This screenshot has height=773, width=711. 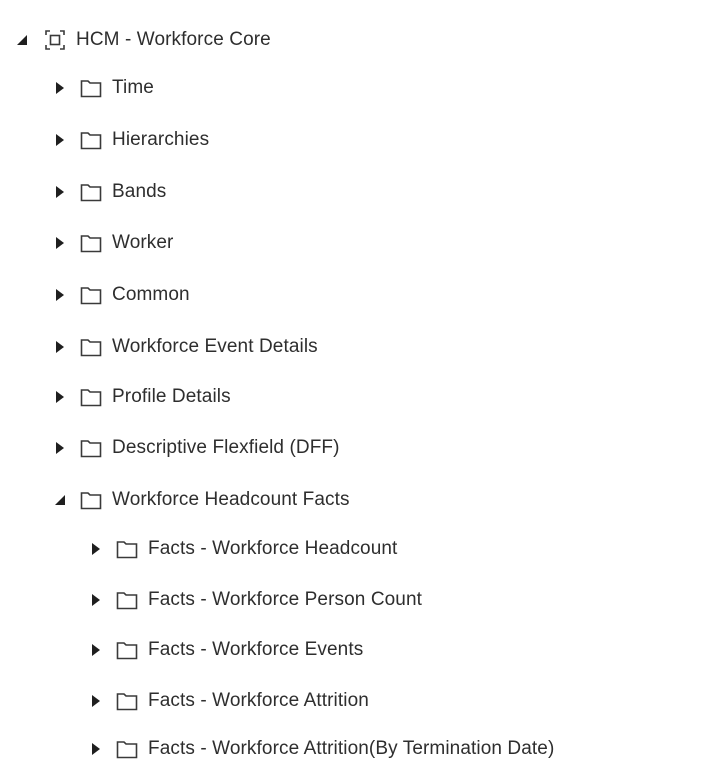 I want to click on tree-node-label: Workforce Headcount Facts, so click(x=231, y=499).